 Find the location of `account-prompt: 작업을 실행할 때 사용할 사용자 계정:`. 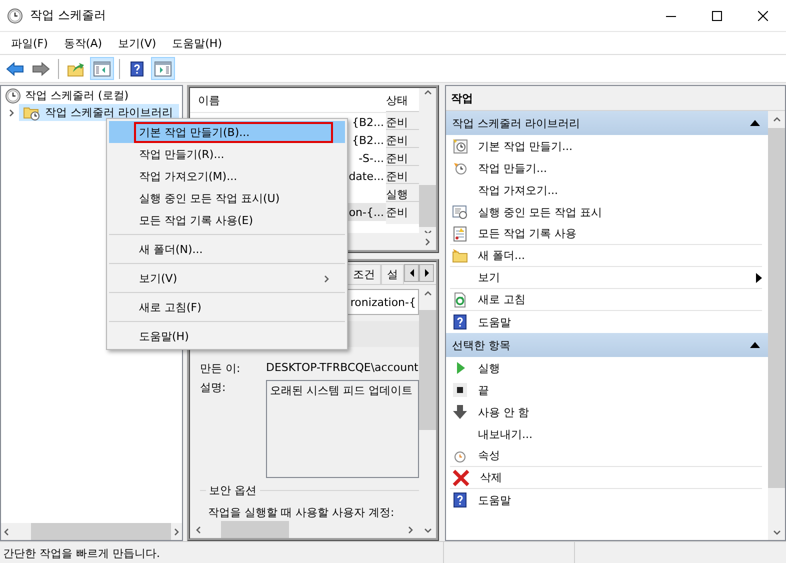

account-prompt: 작업을 실행할 때 사용할 사용자 계정: is located at coordinates (301, 512).